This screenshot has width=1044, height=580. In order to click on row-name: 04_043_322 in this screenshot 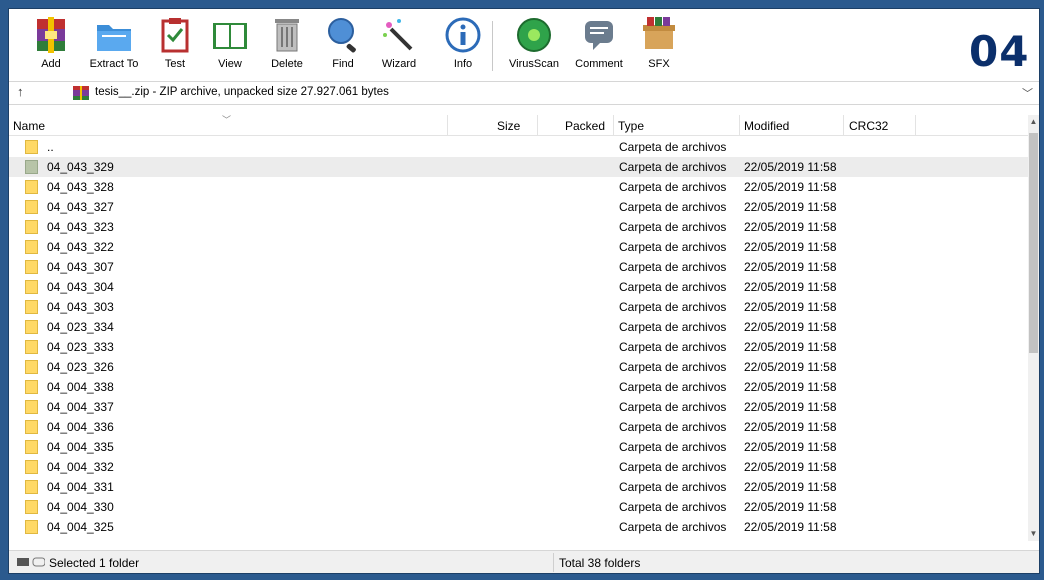, I will do `click(80, 247)`.